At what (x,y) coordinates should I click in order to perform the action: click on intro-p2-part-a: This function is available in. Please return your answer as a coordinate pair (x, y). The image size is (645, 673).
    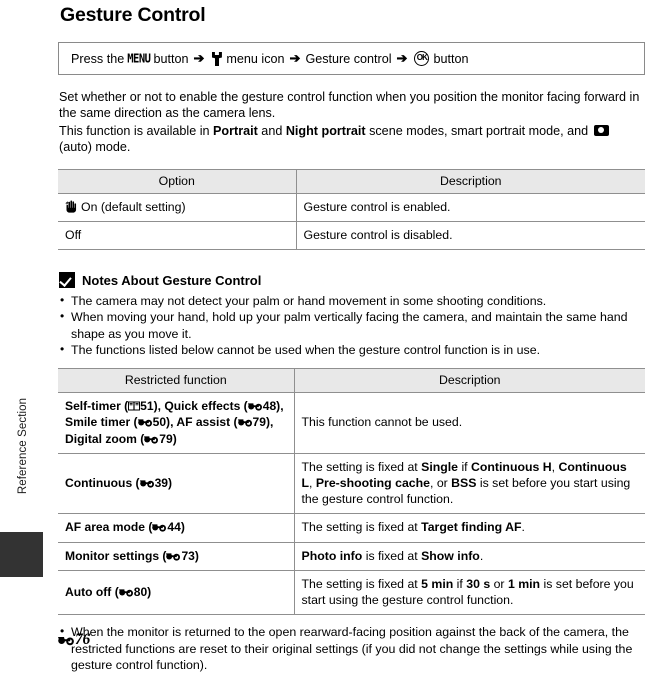
    Looking at the image, I should click on (136, 130).